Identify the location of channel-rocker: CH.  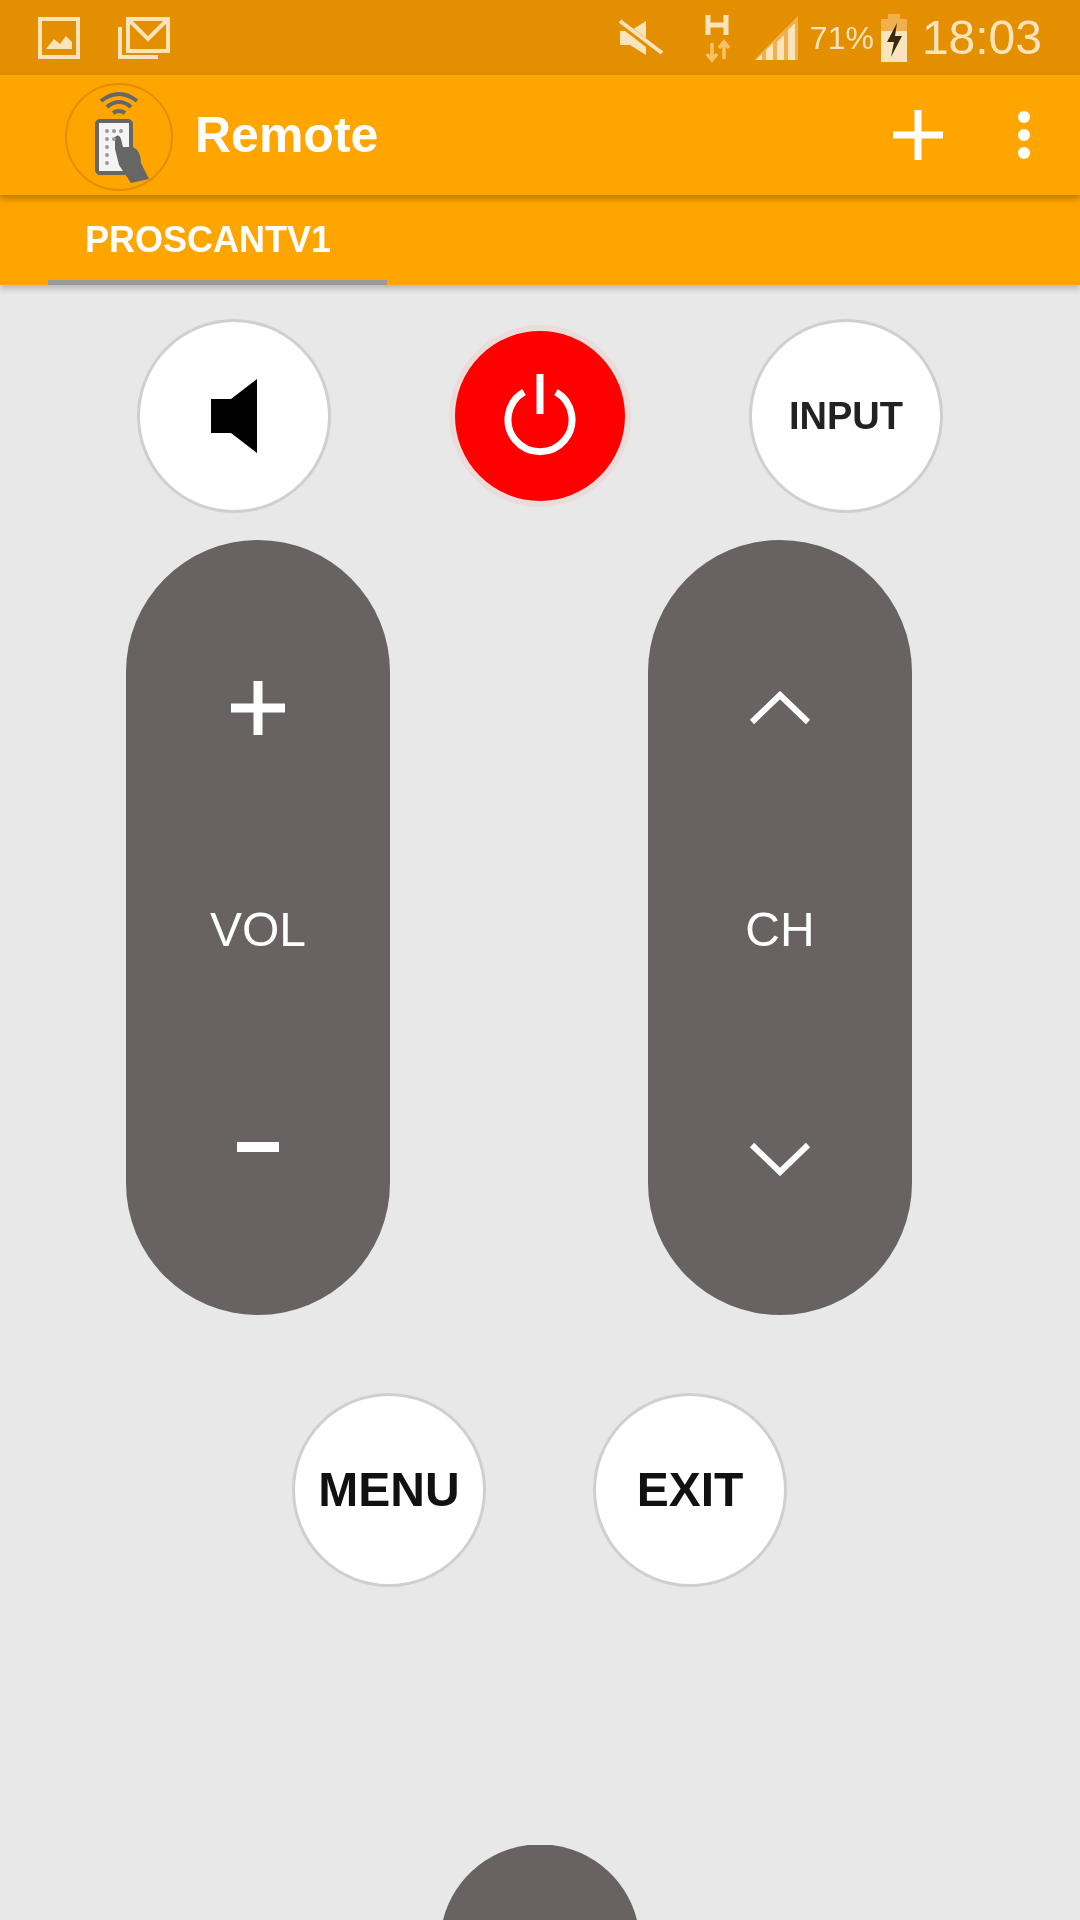
(780, 927).